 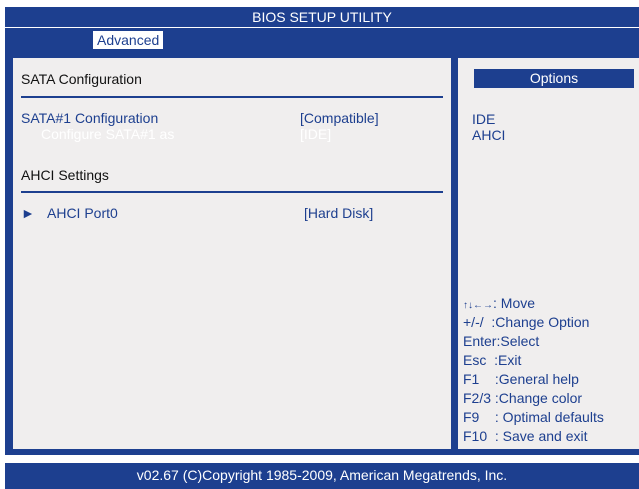 I want to click on option-ide: IDE, so click(x=483, y=119).